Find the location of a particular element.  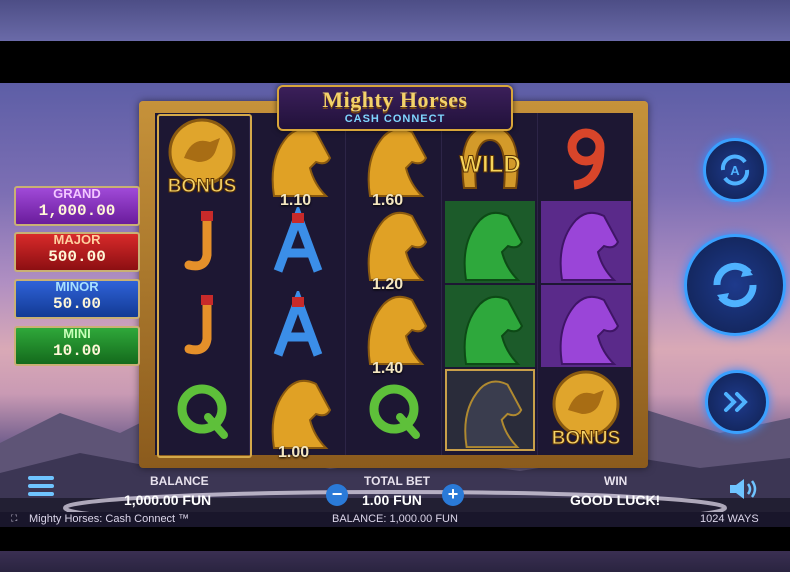

bottom-letterbox is located at coordinates (395, 539).